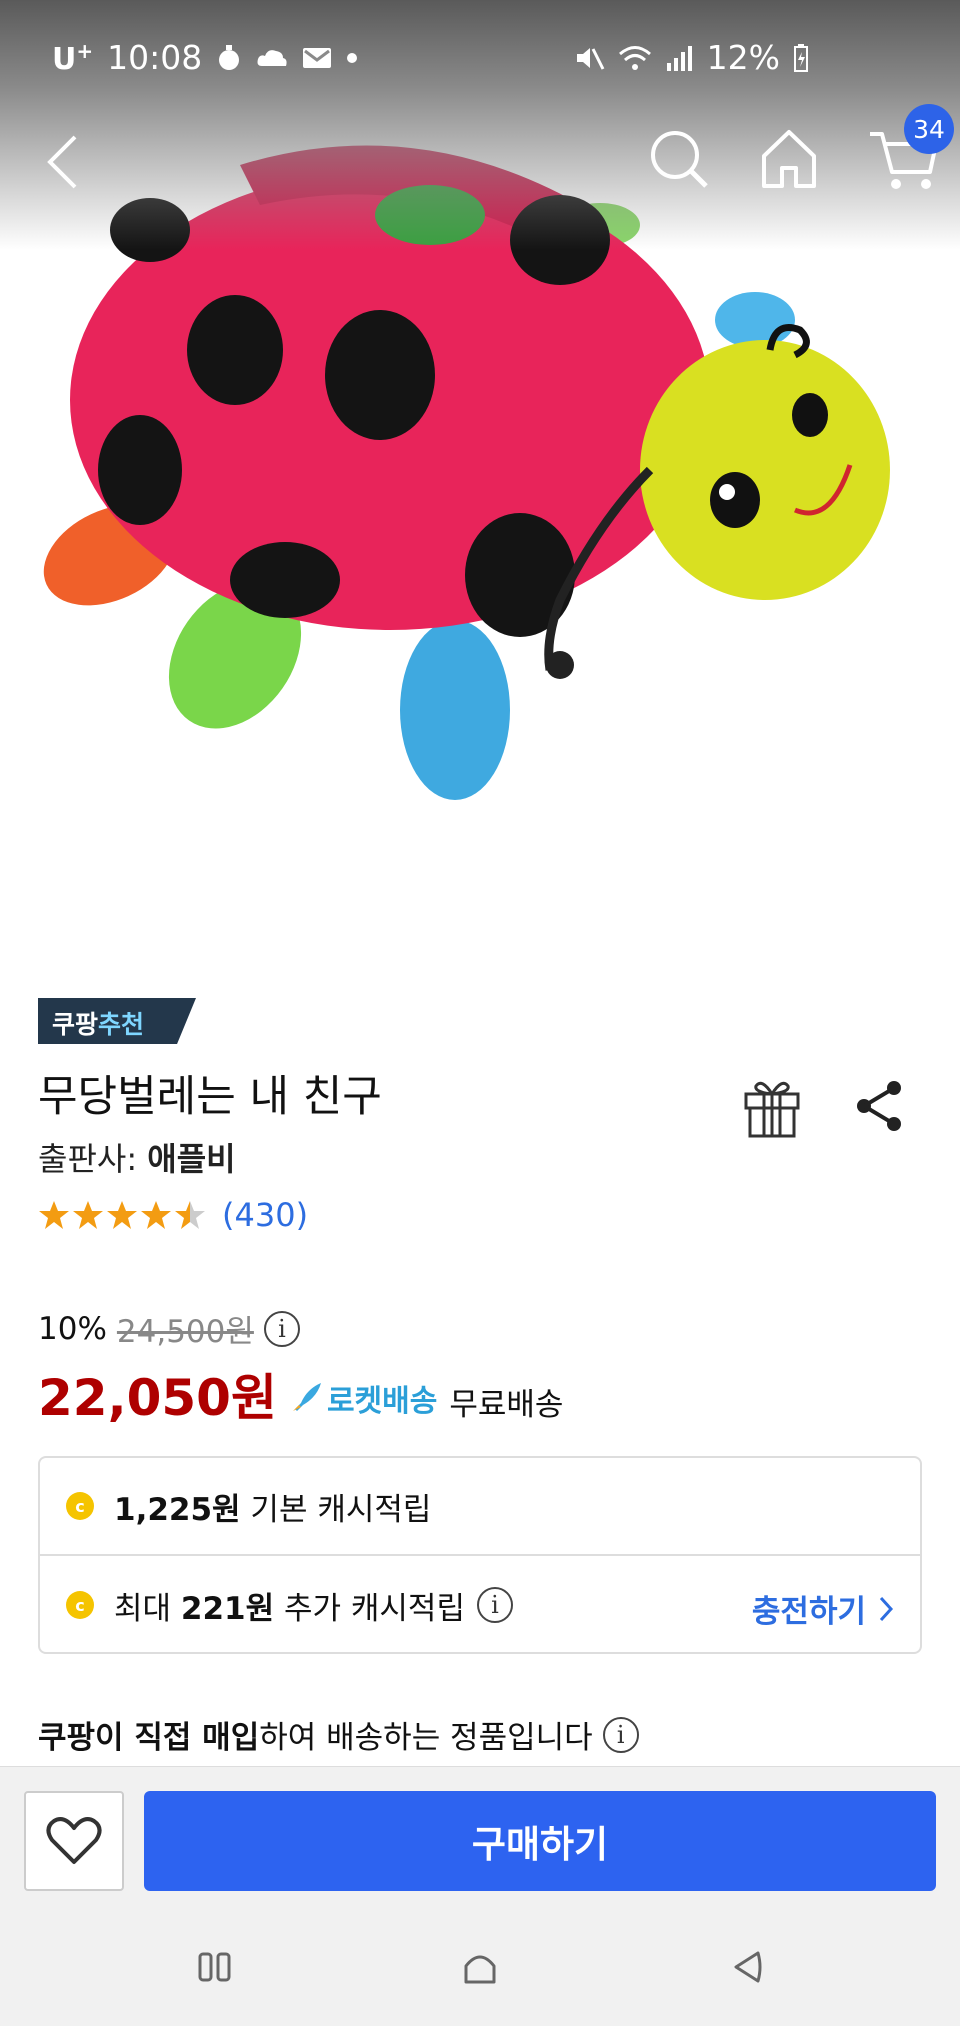  I want to click on rocket-delivery-badge: 로켓배송, so click(363, 1398).